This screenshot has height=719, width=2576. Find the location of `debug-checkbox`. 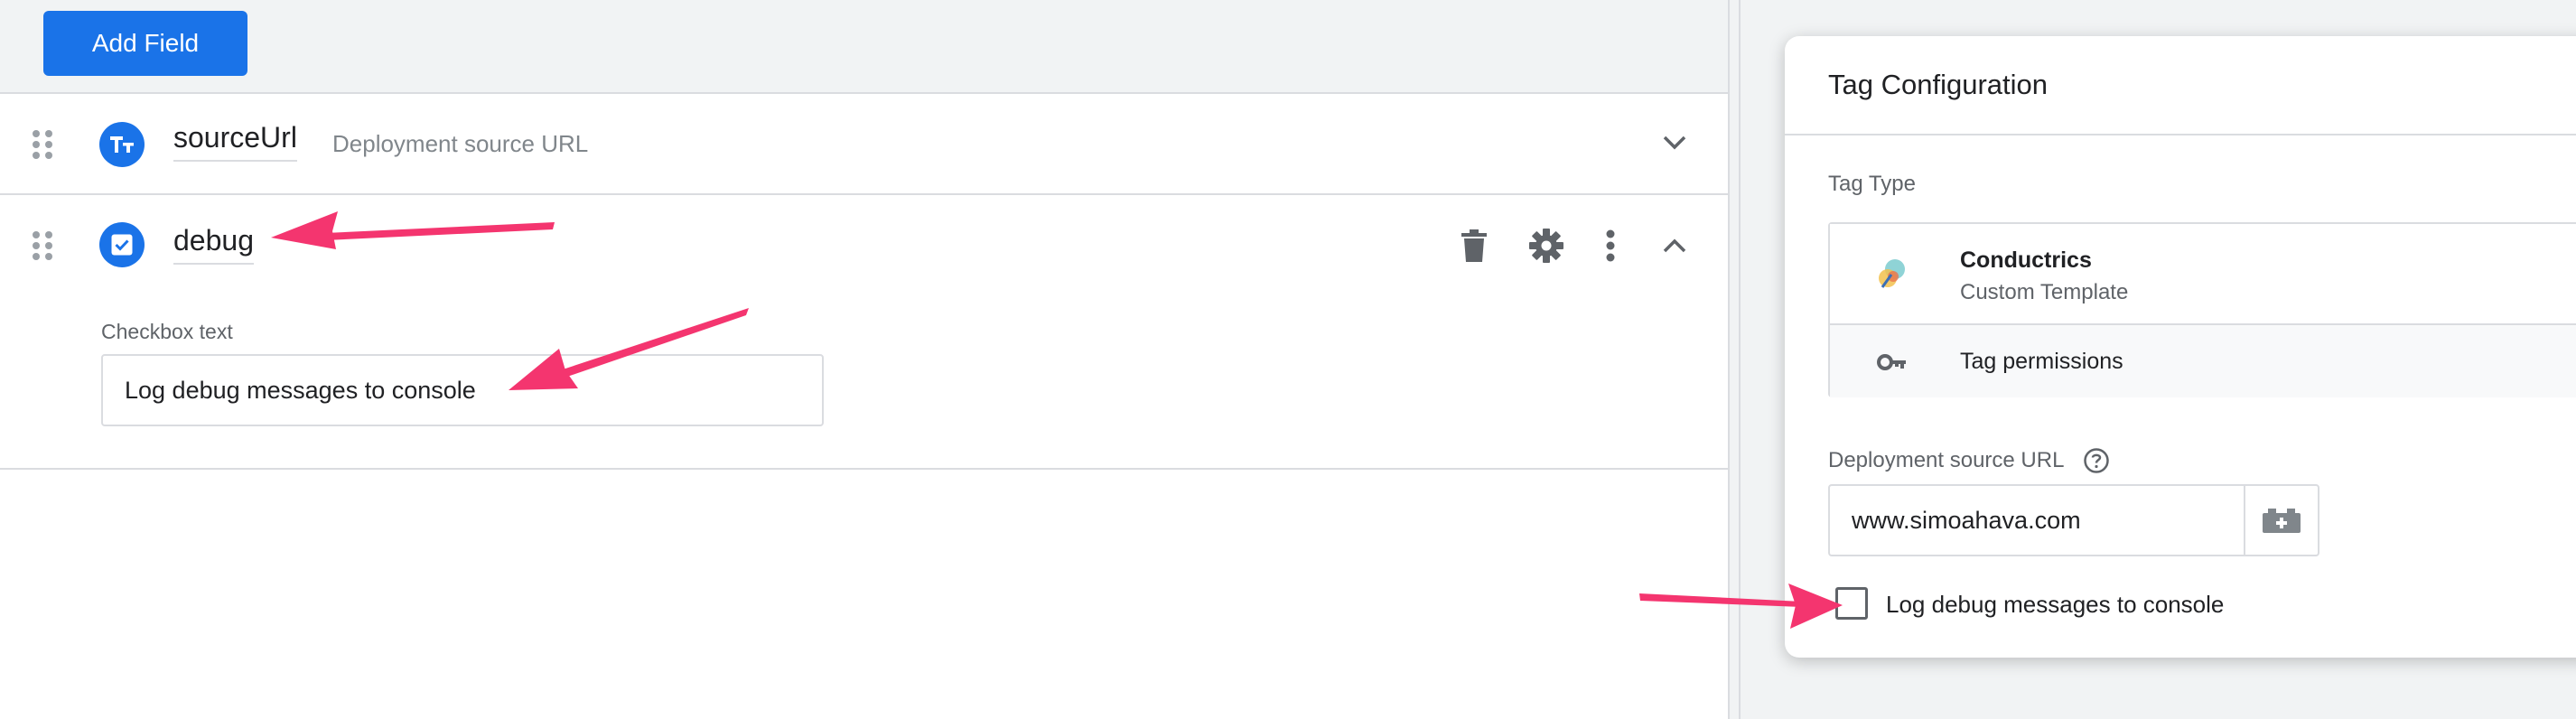

debug-checkbox is located at coordinates (1851, 604).